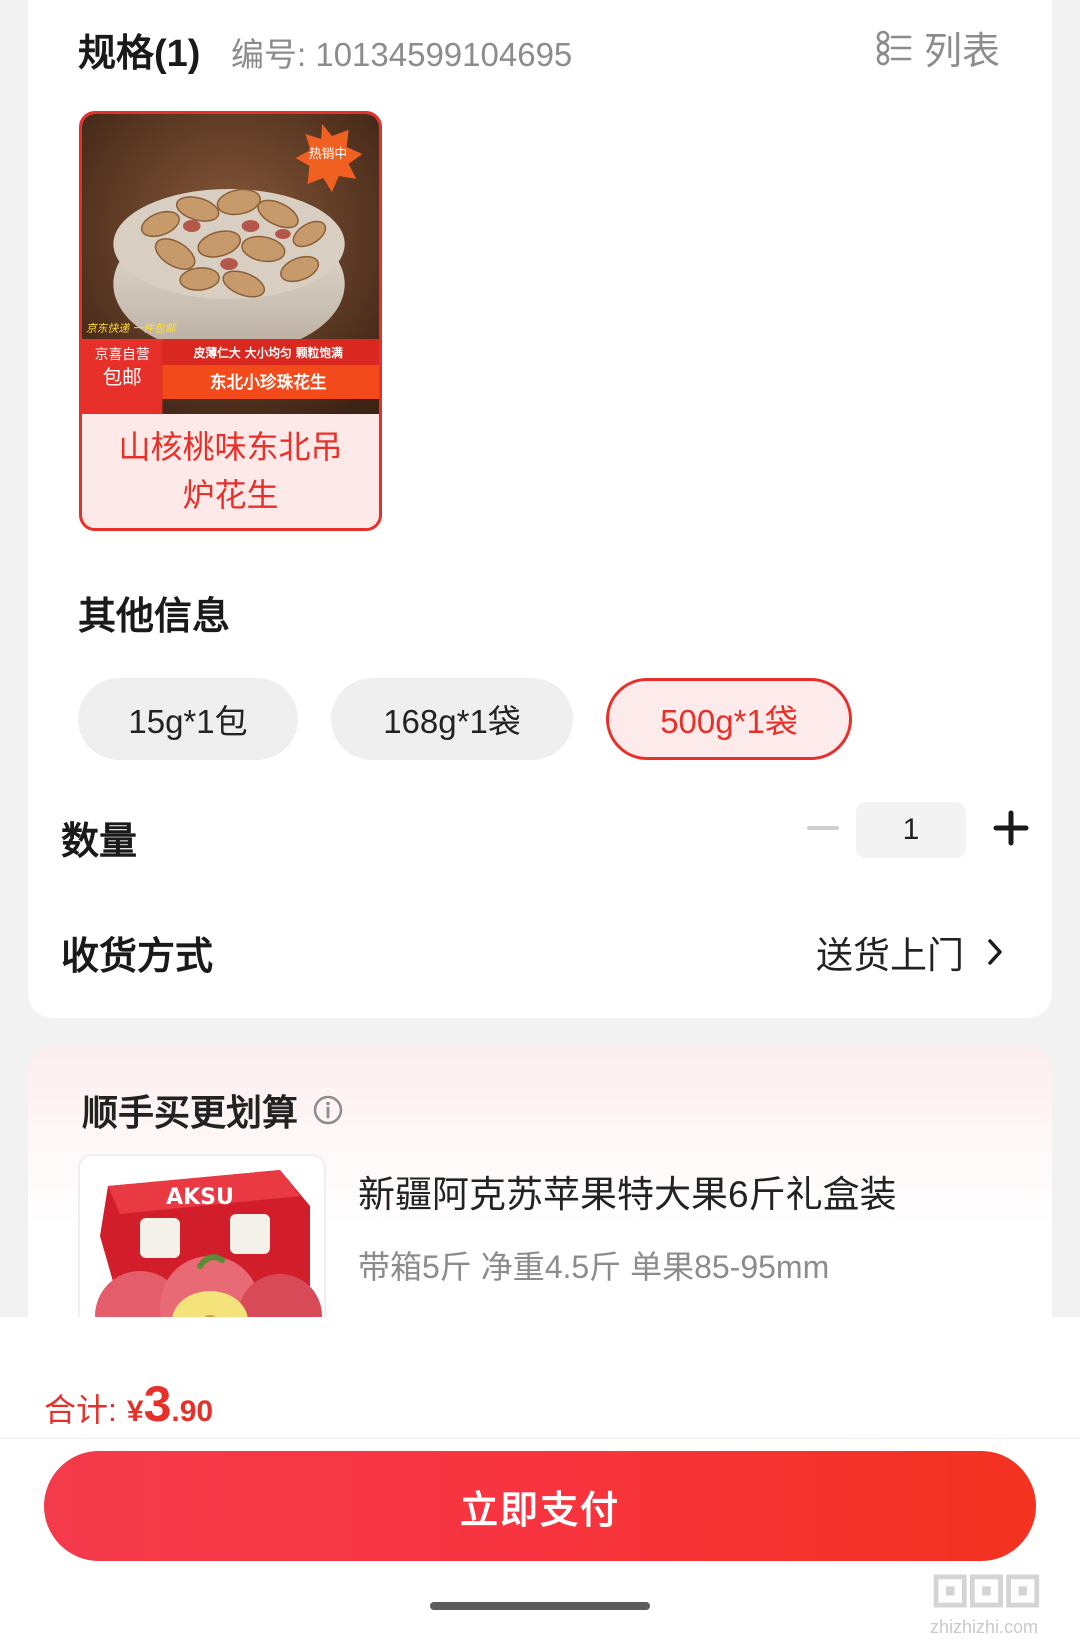 This screenshot has height=1643, width=1080. What do you see at coordinates (154, 617) in the screenshot?
I see `other-info-title: 其他信息` at bounding box center [154, 617].